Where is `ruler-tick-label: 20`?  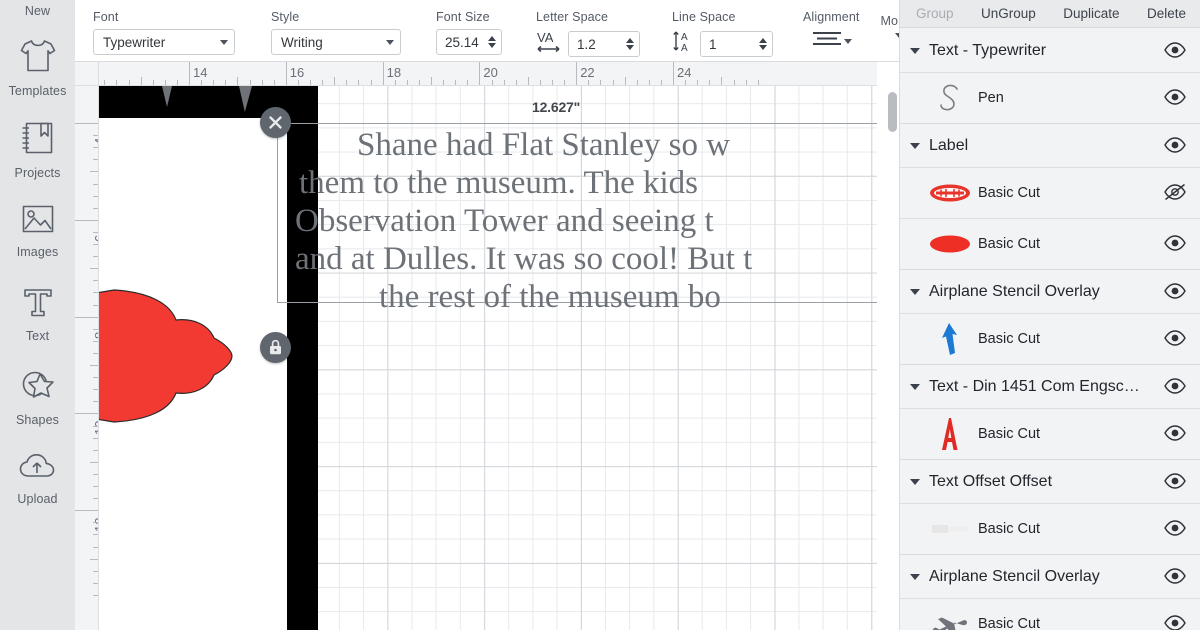
ruler-tick-label: 20 is located at coordinates (490, 72).